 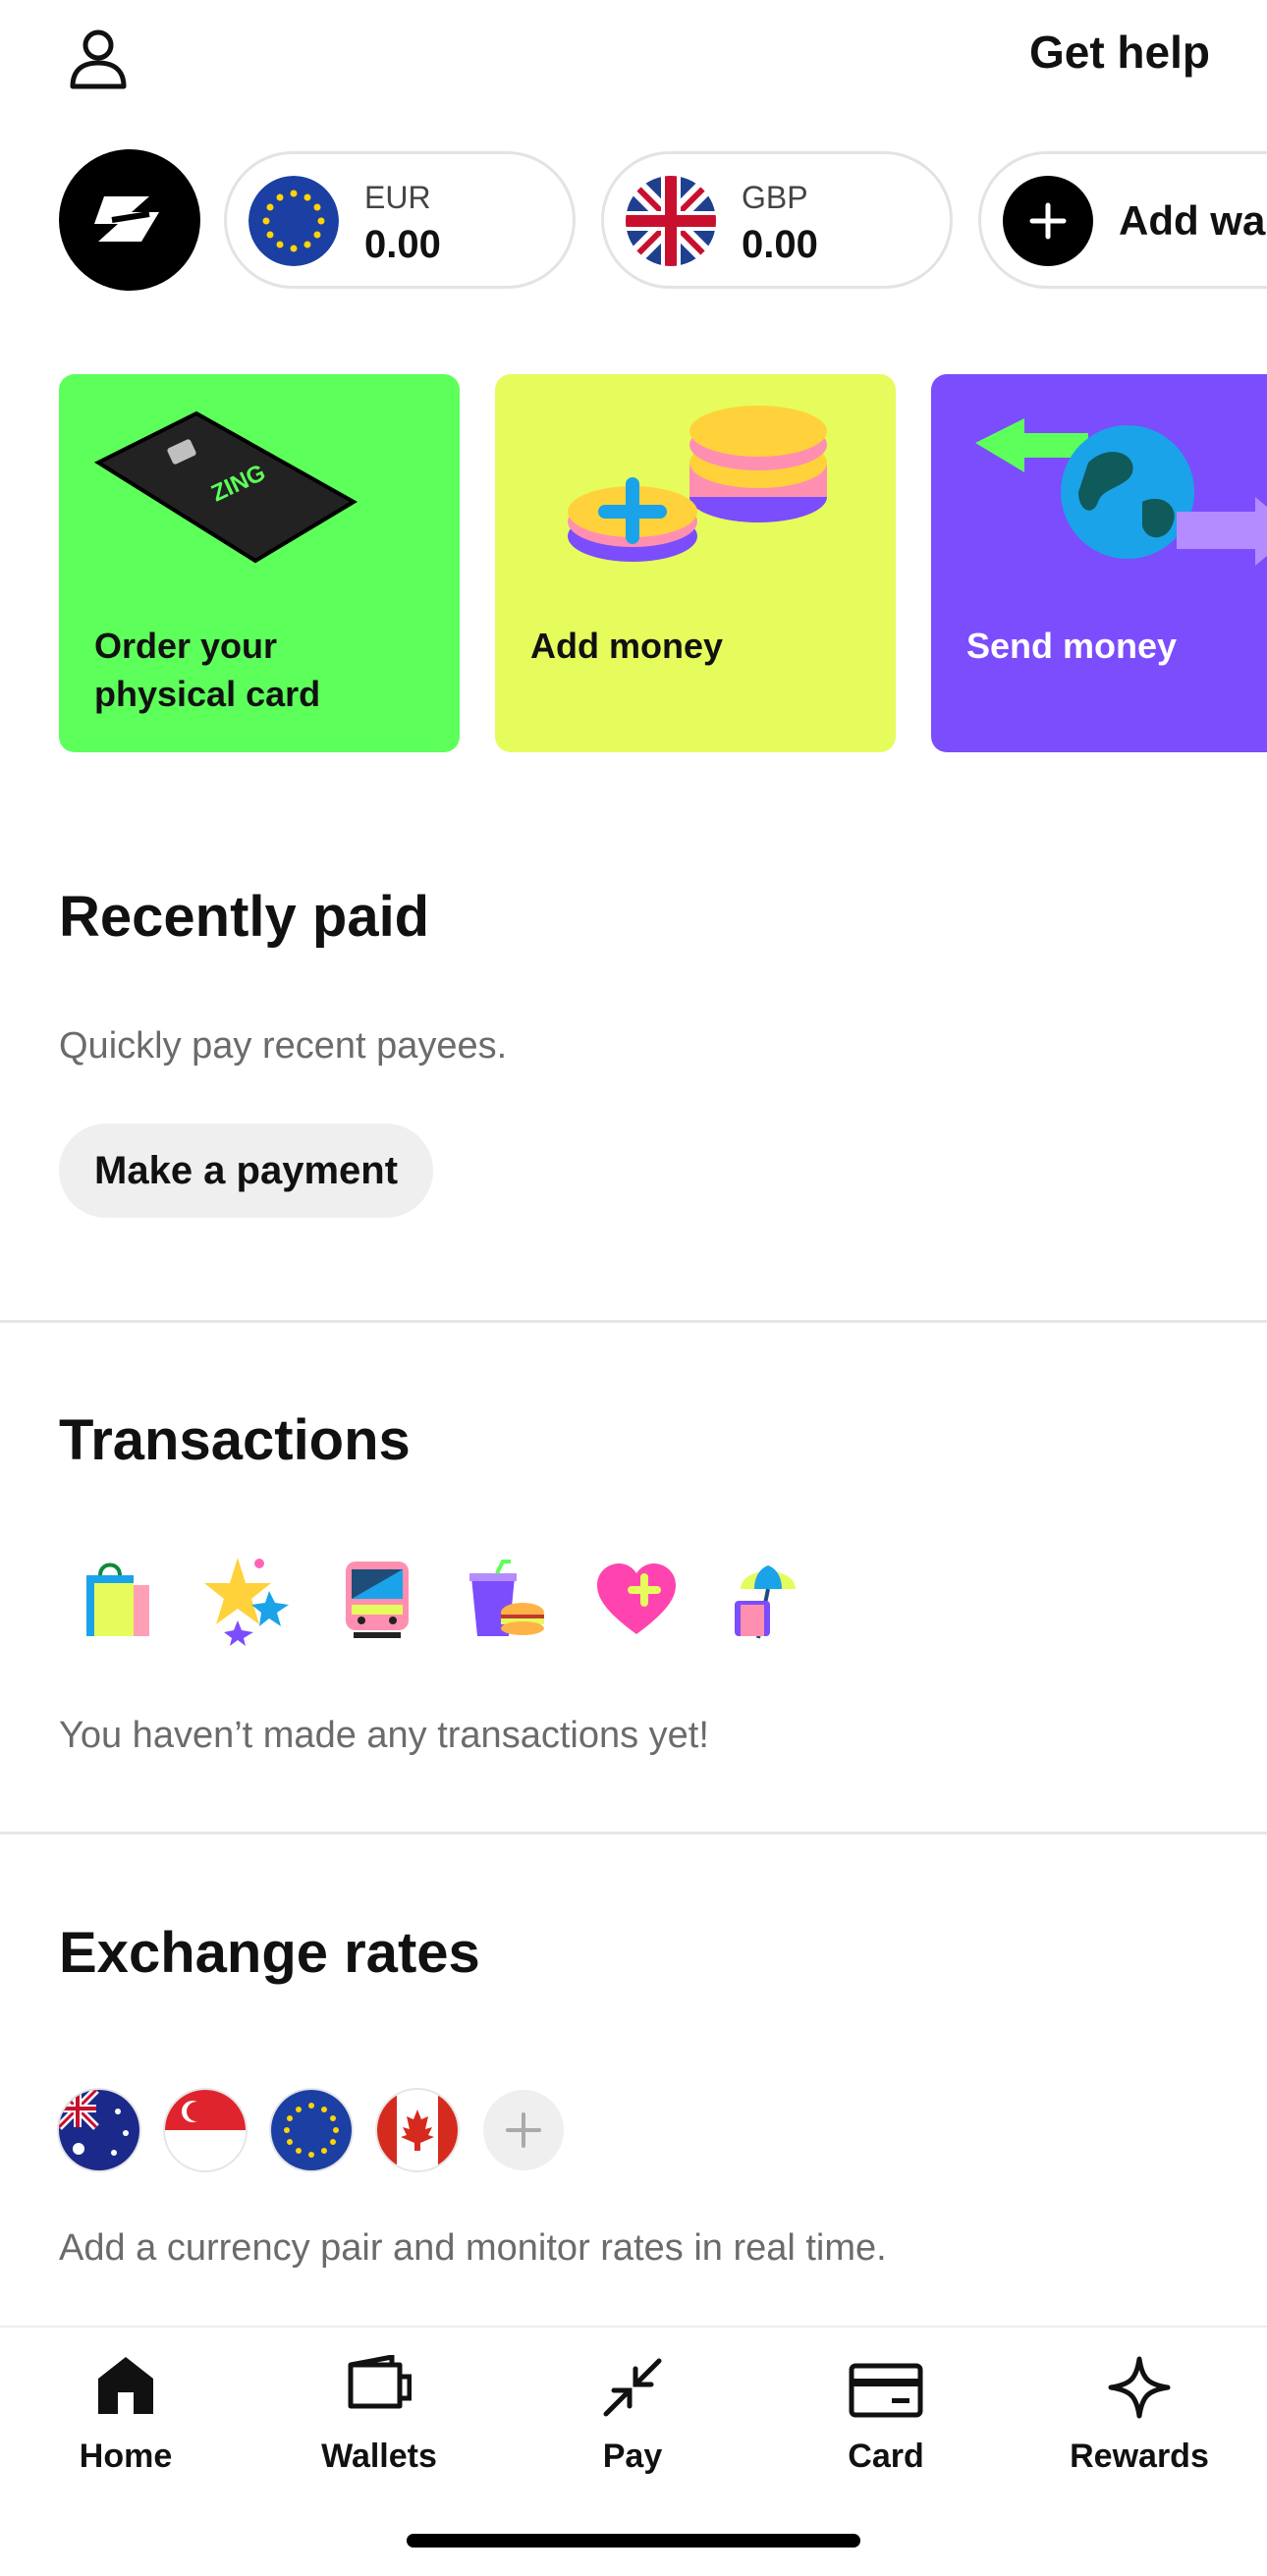 I want to click on order-card-tile: ZING Order your physical card, so click(x=259, y=563).